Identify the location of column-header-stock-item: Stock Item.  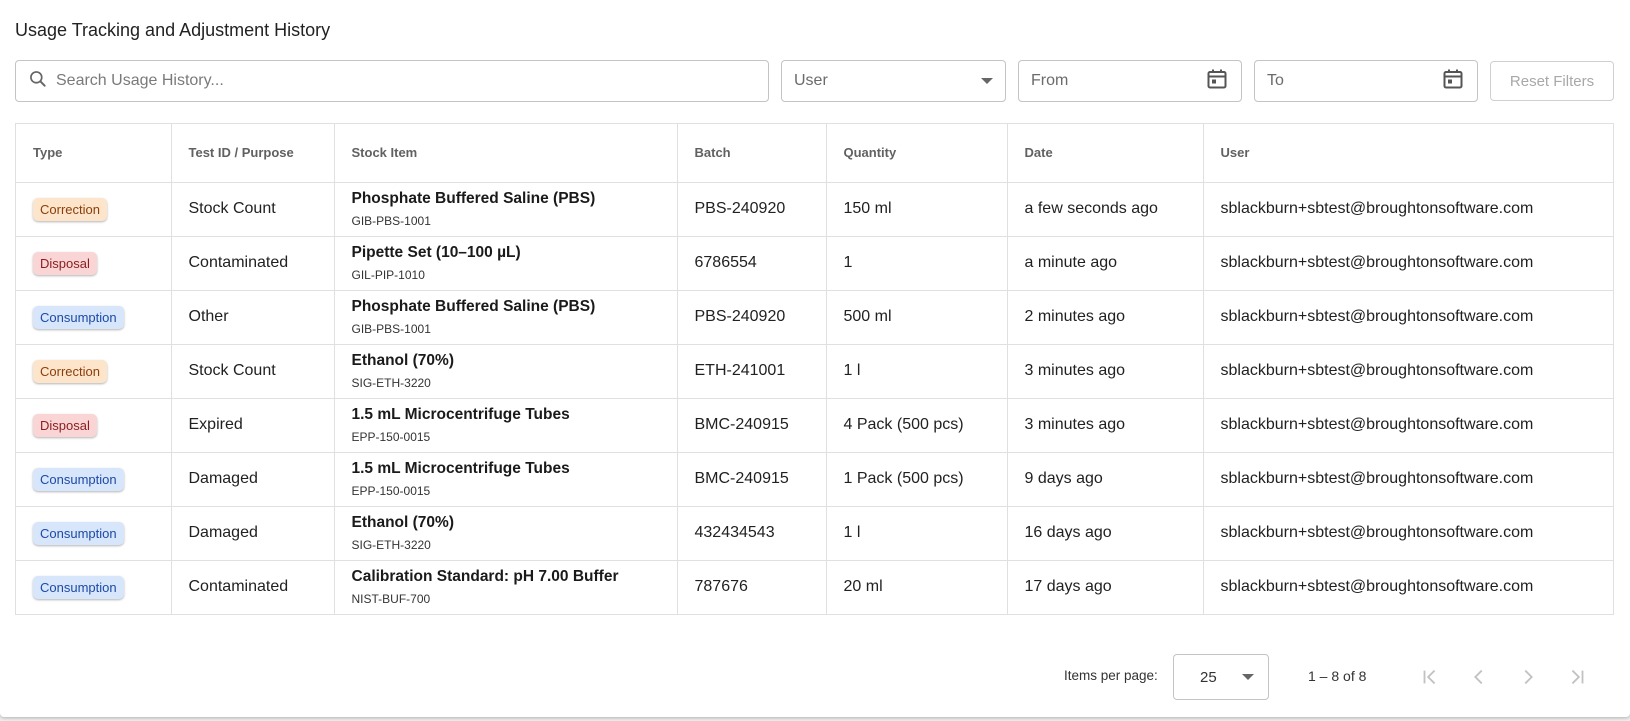
(506, 153).